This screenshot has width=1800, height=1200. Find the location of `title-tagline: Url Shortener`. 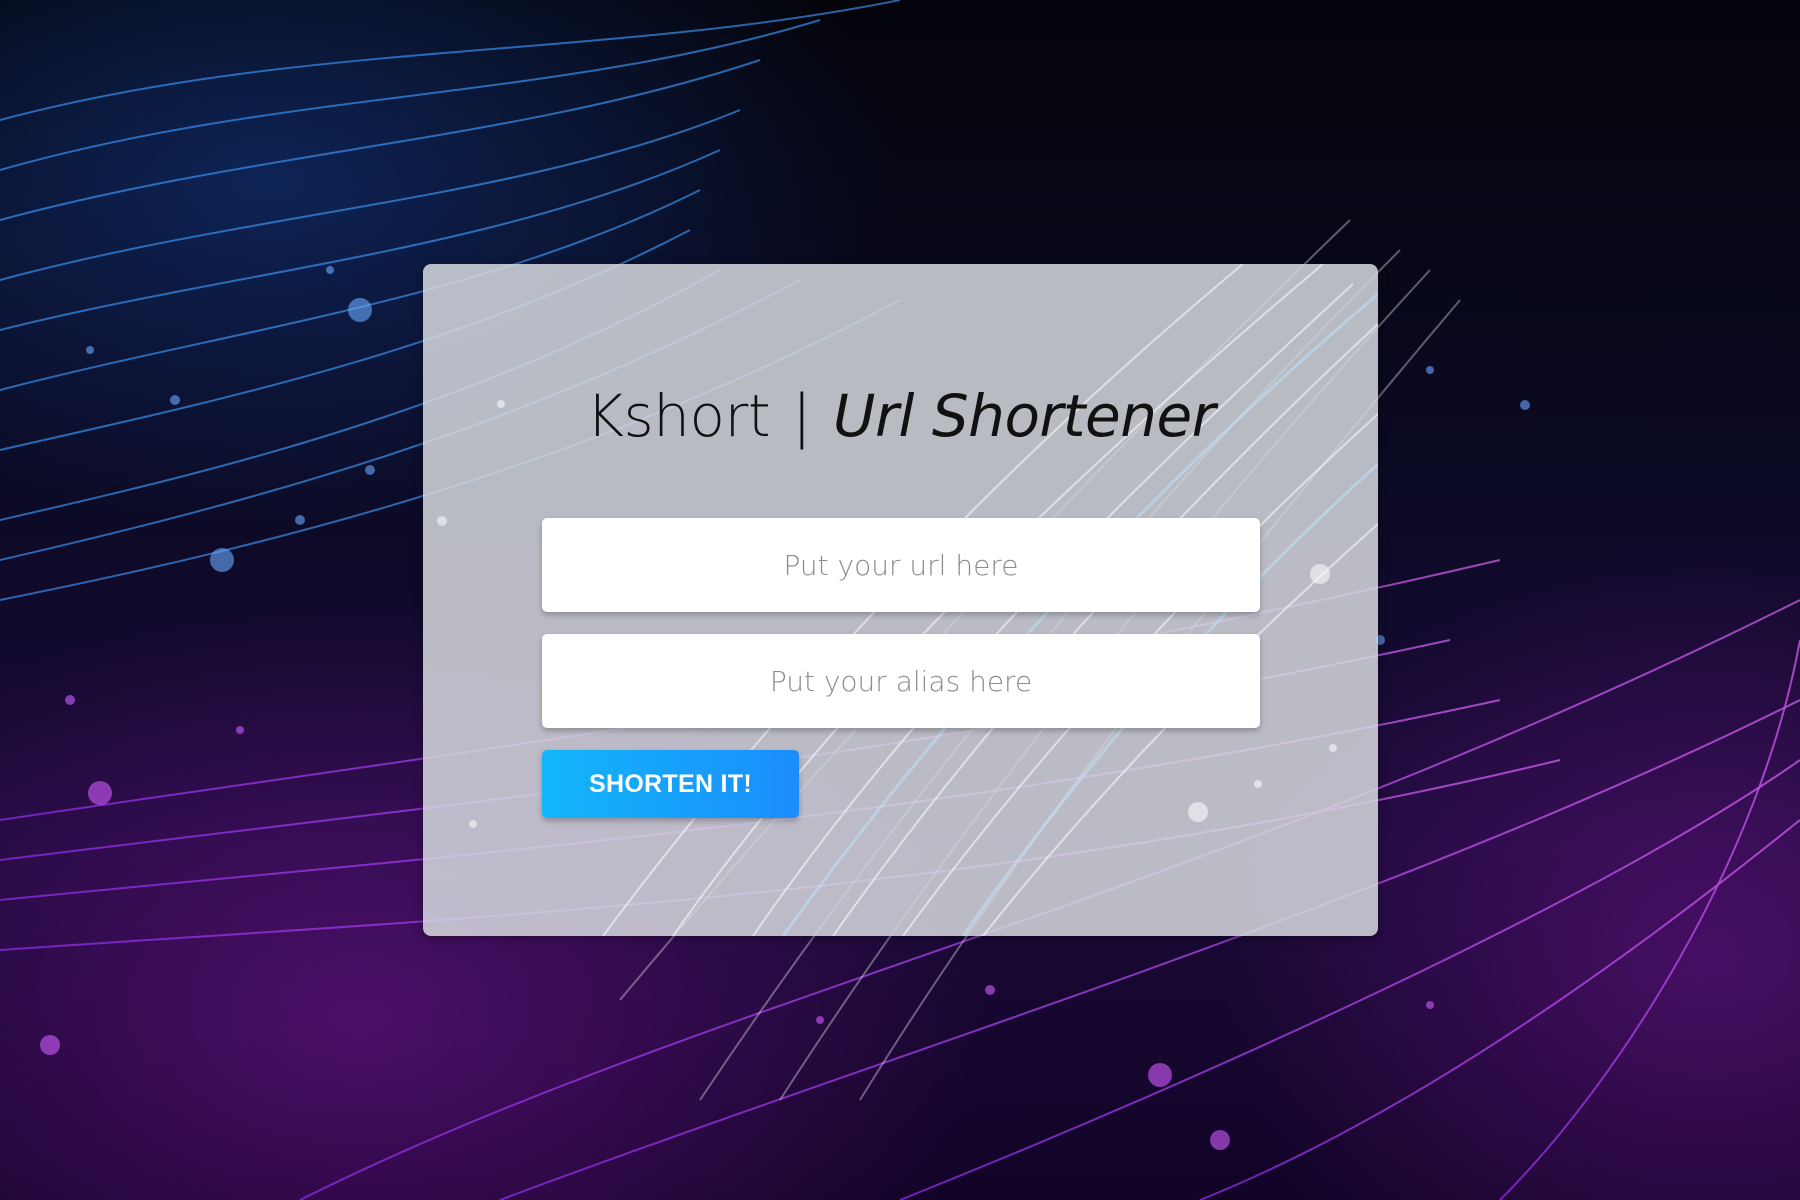

title-tagline: Url Shortener is located at coordinates (1024, 416).